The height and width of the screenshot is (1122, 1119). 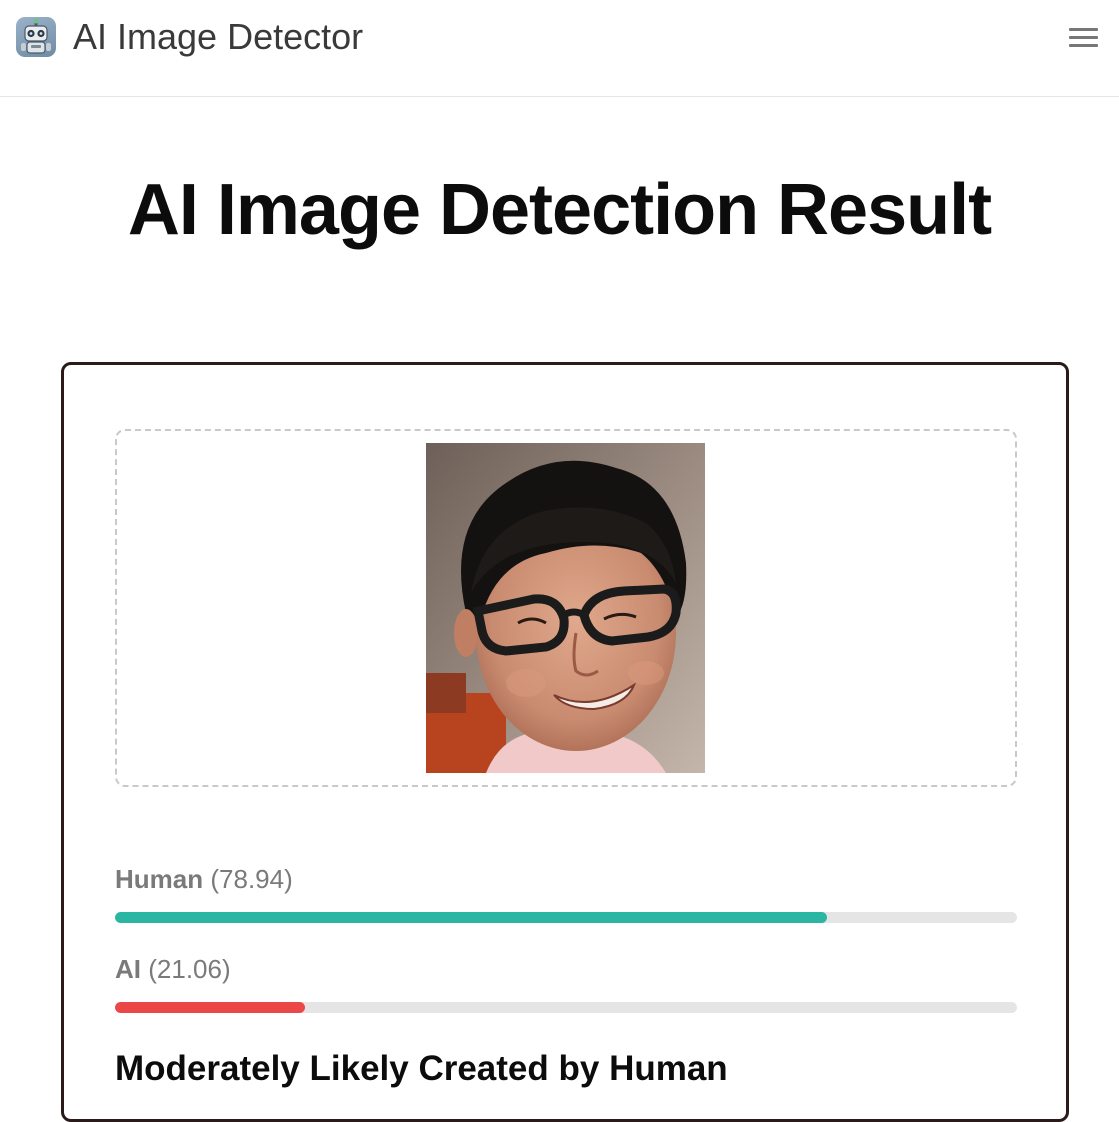 I want to click on robot-icon, so click(x=36, y=37).